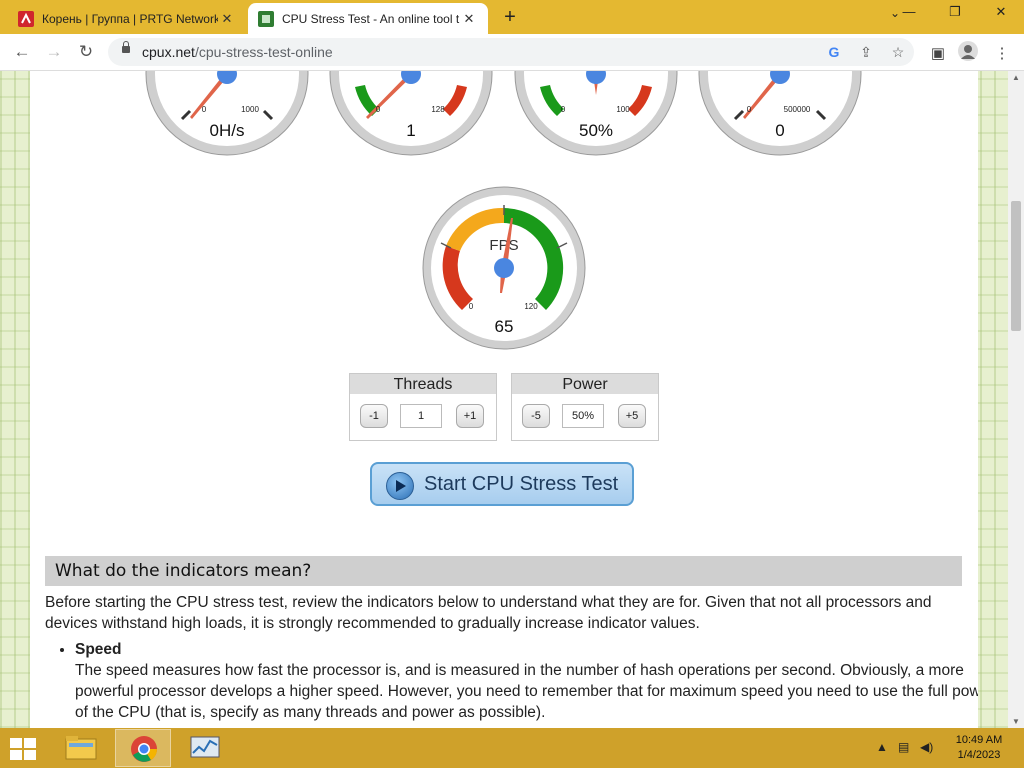 This screenshot has width=1024, height=773. Describe the element at coordinates (130, 18) in the screenshot. I see `tab-title: Корень | Группа | PRTG Network` at that location.